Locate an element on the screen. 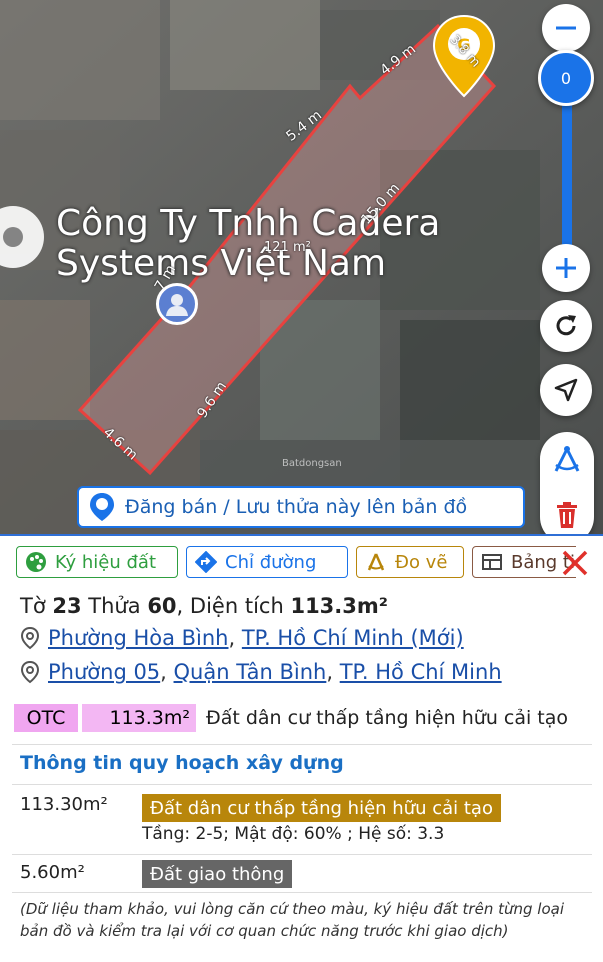 The width and height of the screenshot is (603, 962). action-tabs: Ký hiệu đất Chỉ đường Đo vẽ Bảng tin is located at coordinates (296, 563).